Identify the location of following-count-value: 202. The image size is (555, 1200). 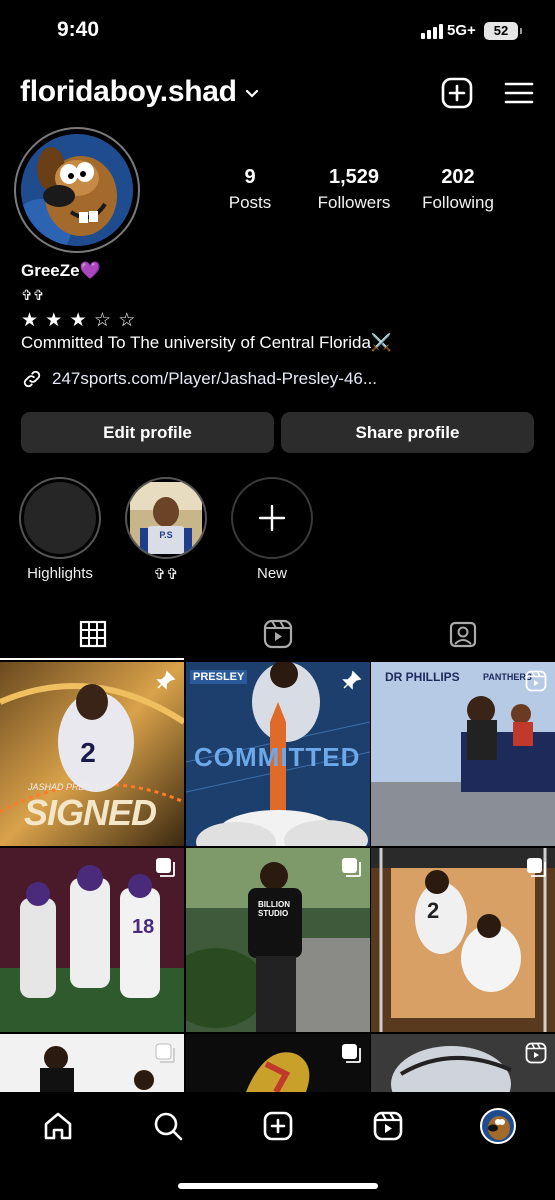
(458, 177).